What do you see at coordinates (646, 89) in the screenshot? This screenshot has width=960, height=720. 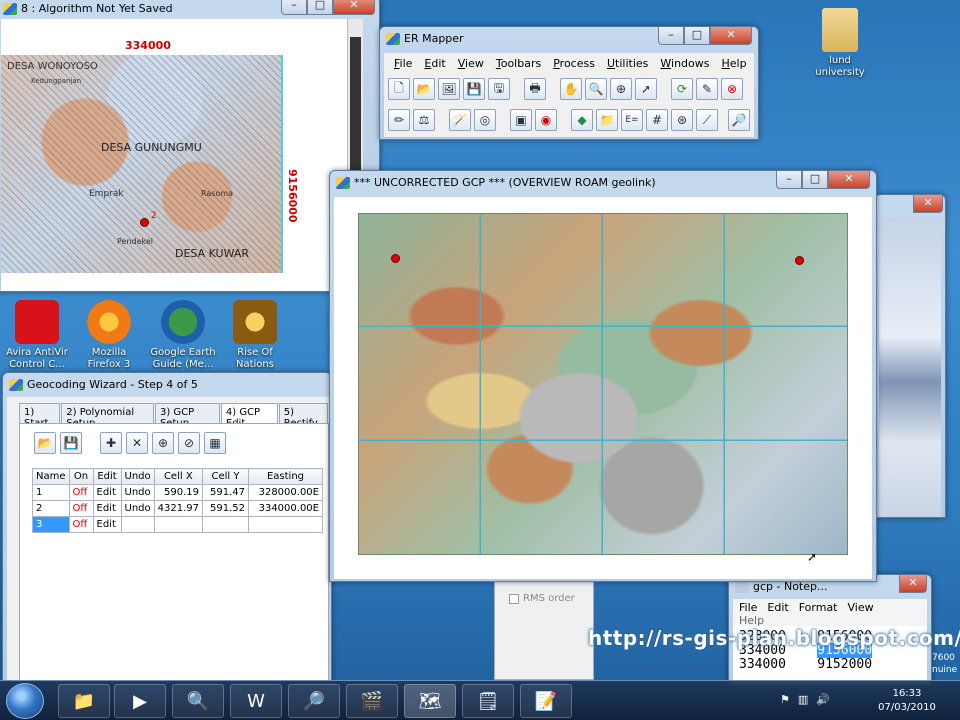 I see `pointer-icon: ➚` at bounding box center [646, 89].